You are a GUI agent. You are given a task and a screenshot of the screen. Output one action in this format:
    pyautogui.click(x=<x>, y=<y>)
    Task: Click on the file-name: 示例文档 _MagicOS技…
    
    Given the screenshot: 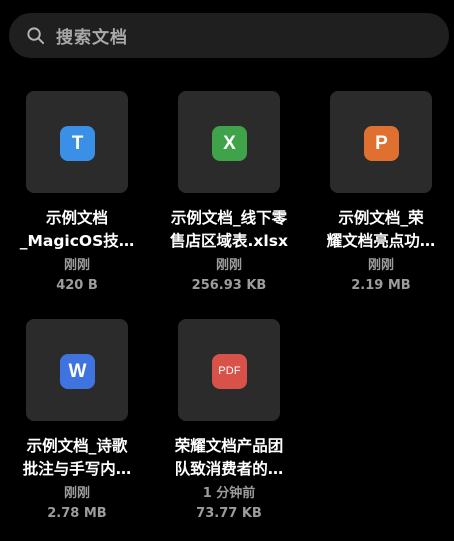 What is the action you would take?
    pyautogui.click(x=77, y=229)
    